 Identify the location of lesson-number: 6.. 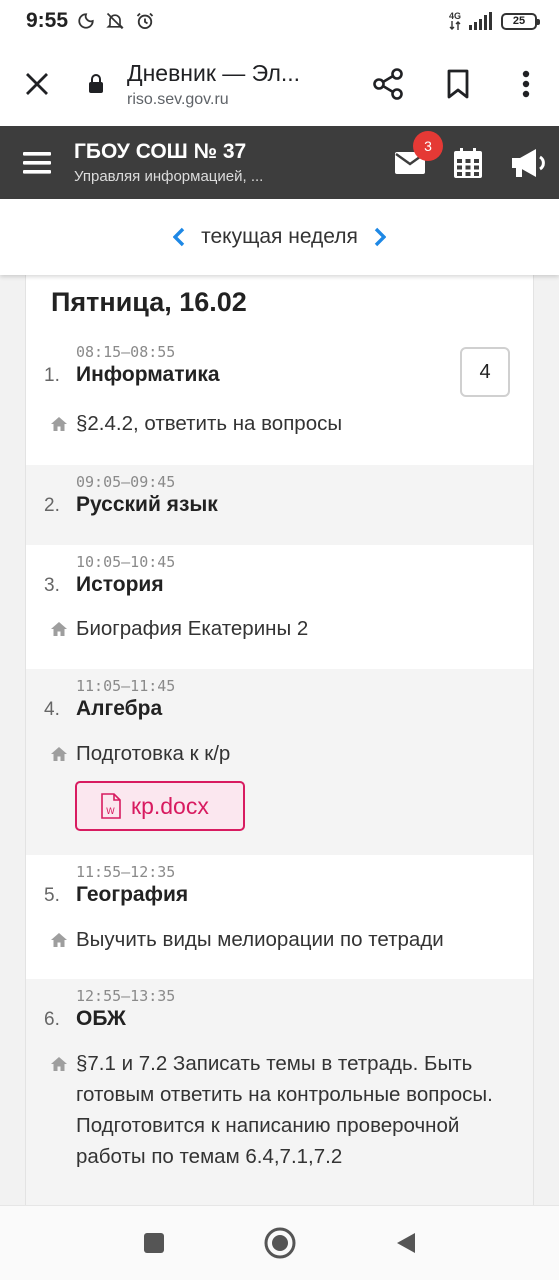
(52, 1019).